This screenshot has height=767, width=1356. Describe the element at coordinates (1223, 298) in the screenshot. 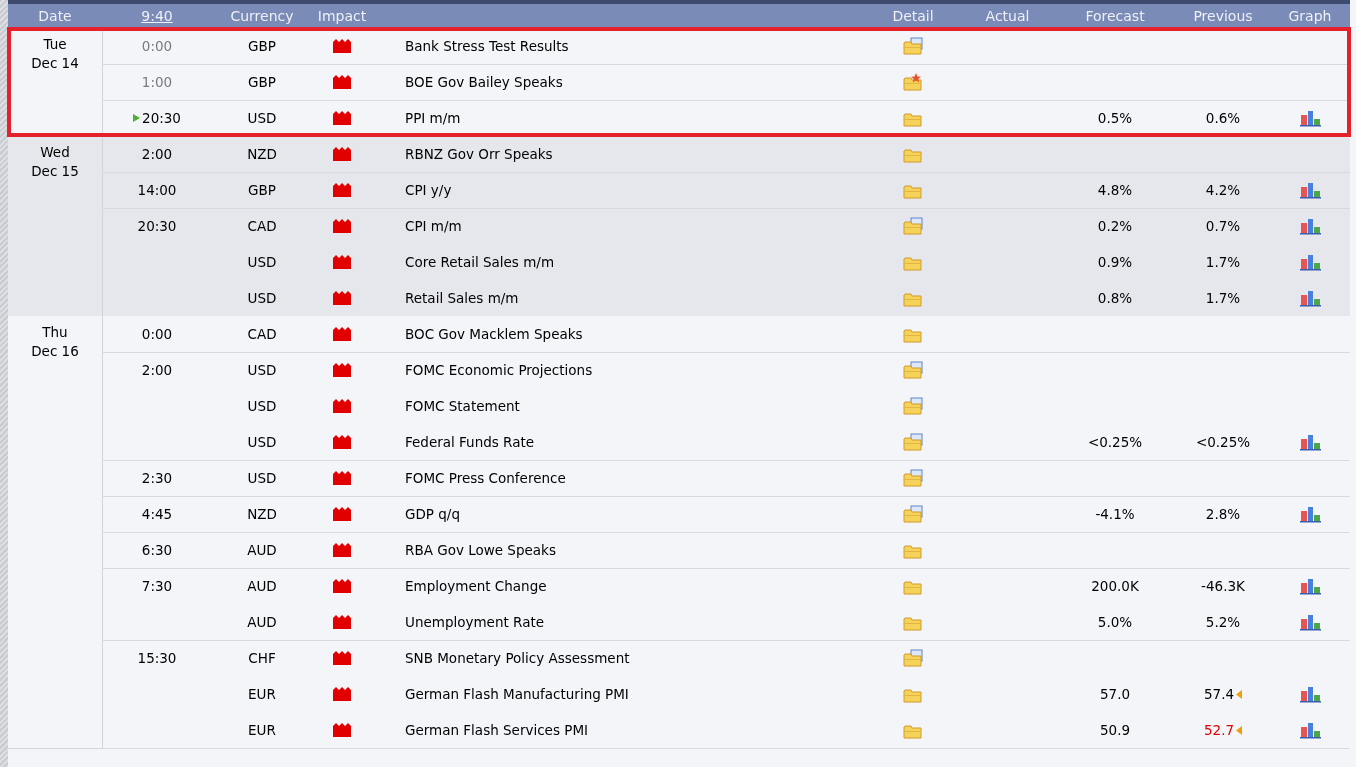

I see `previous-value: 1.7%` at that location.